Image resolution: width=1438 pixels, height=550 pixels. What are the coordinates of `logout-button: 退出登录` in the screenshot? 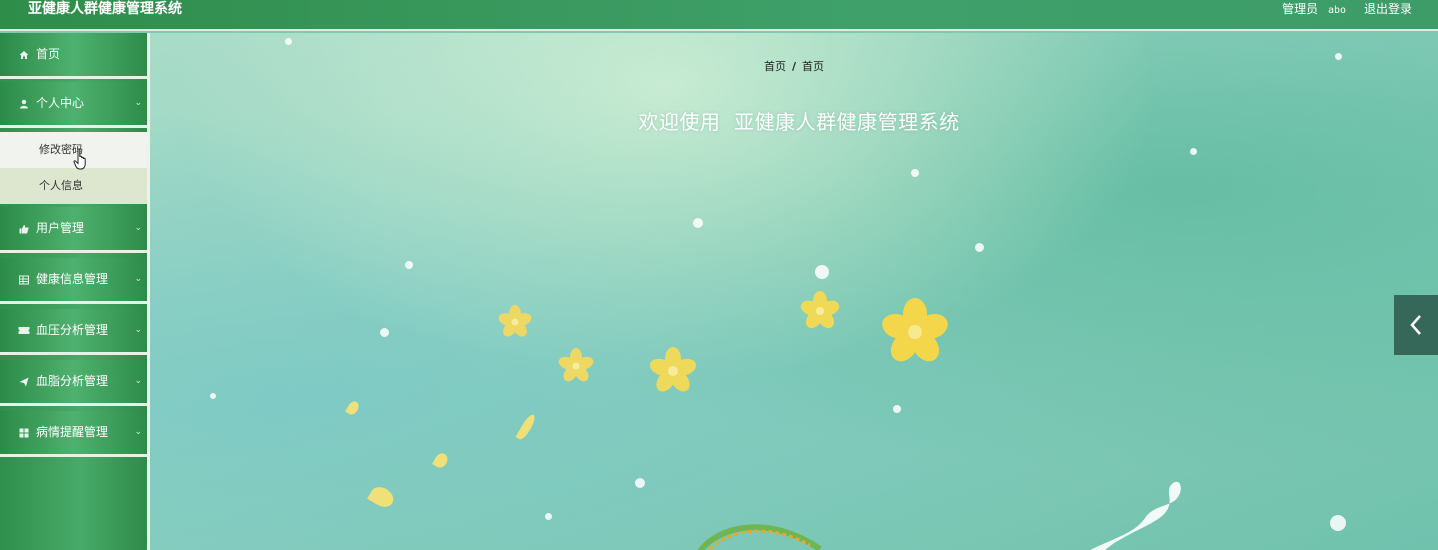 It's located at (1388, 9).